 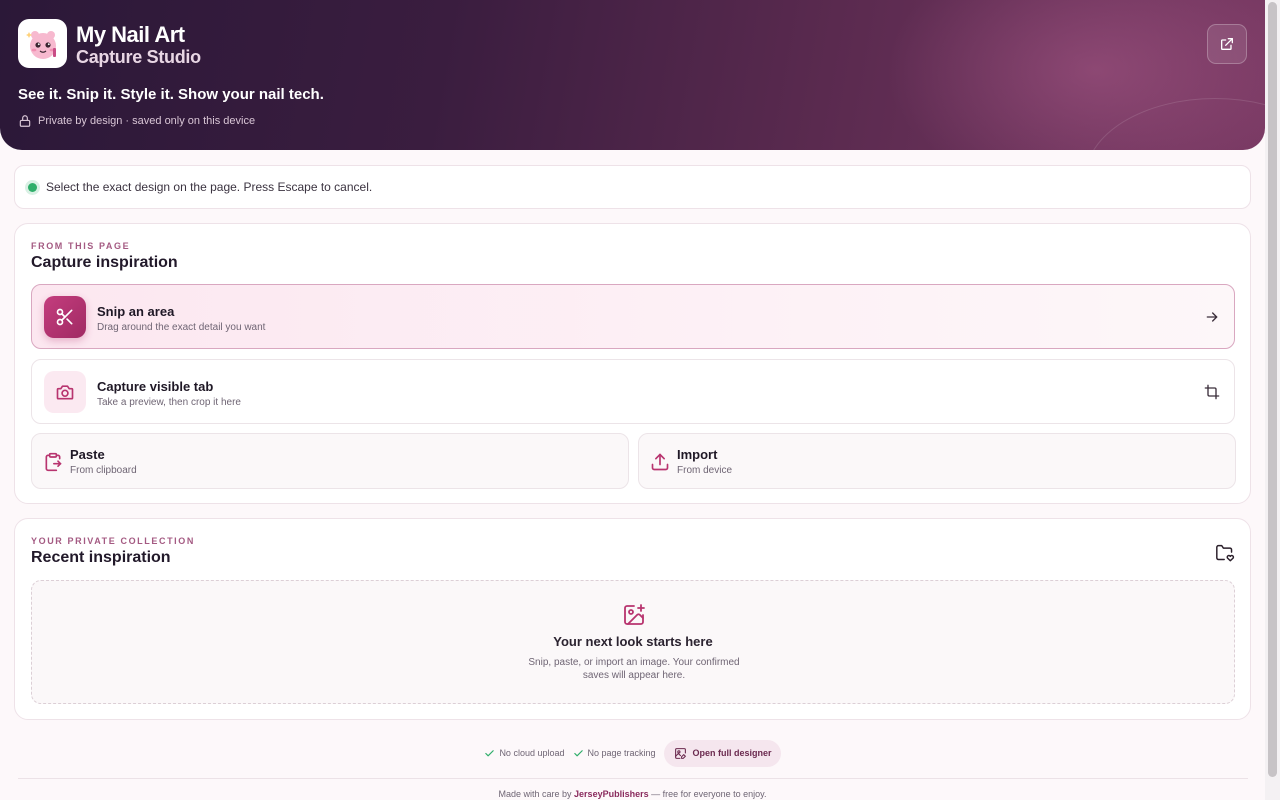 I want to click on credits-brand-link: JerseyPublishers, so click(x=611, y=794).